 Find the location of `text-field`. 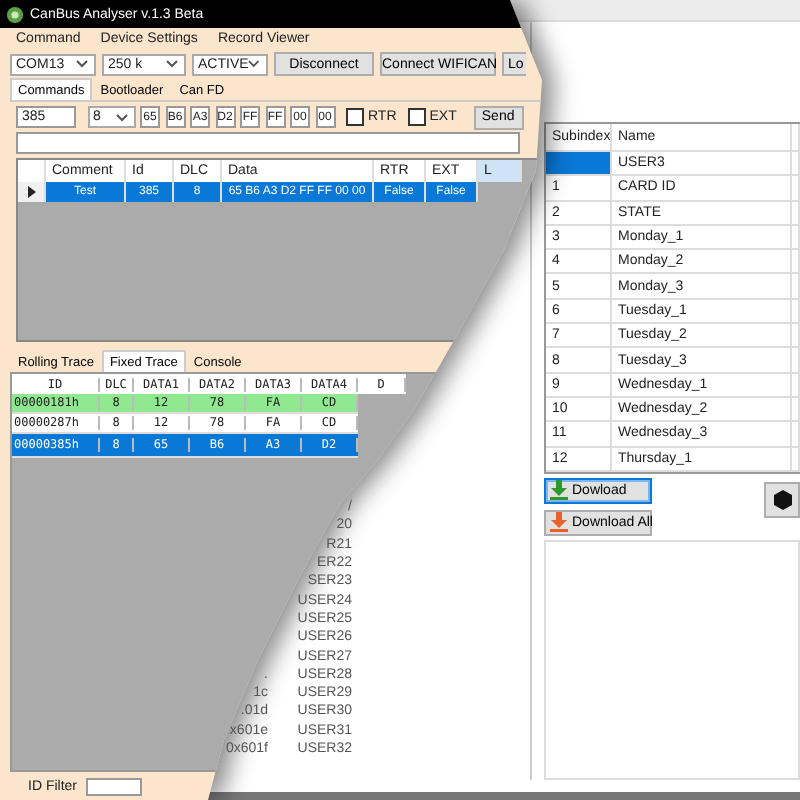

text-field is located at coordinates (268, 143).